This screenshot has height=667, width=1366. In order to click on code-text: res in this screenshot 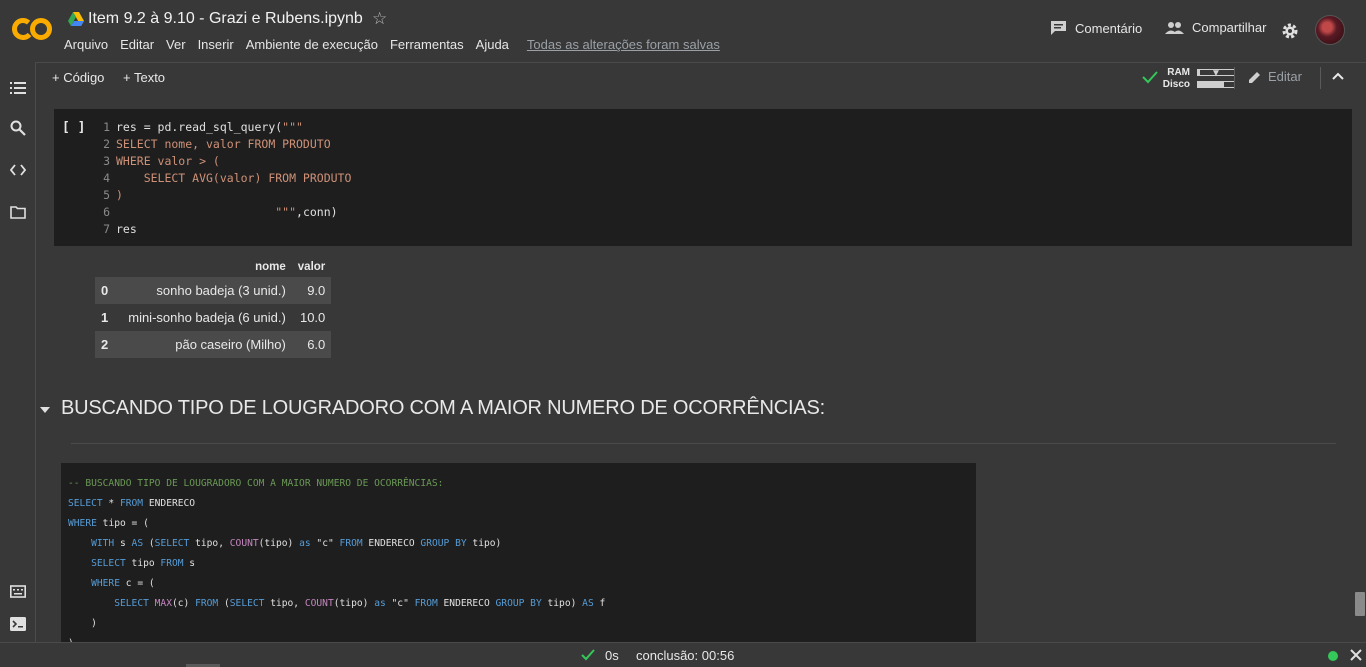, I will do `click(126, 229)`.